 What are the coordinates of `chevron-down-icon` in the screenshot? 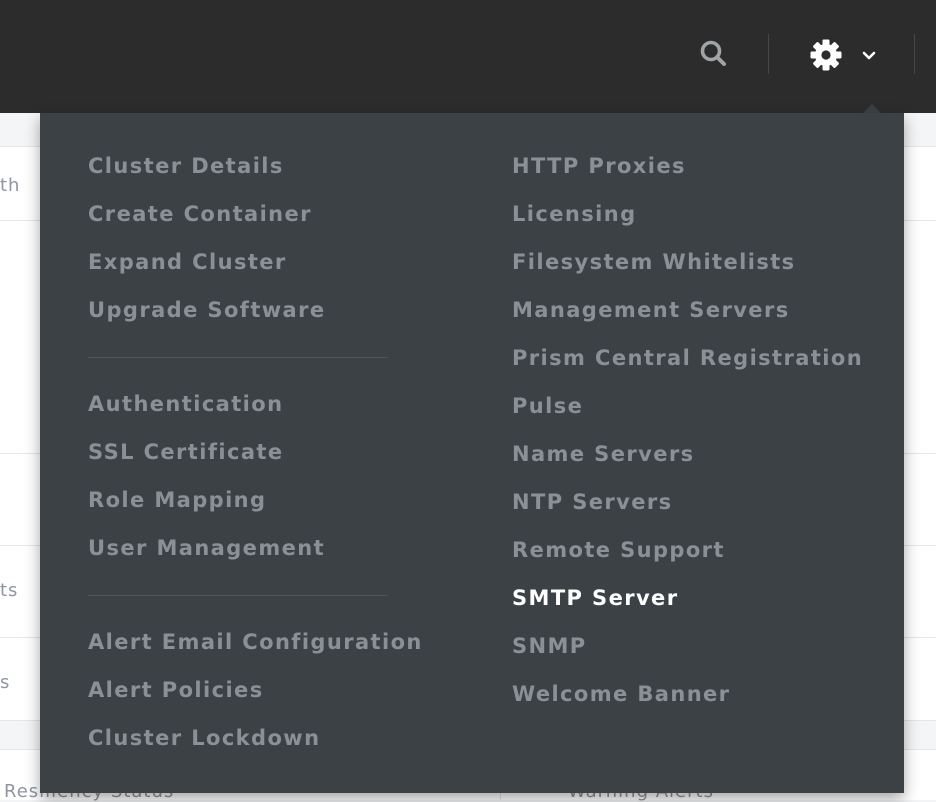 It's located at (869, 55).